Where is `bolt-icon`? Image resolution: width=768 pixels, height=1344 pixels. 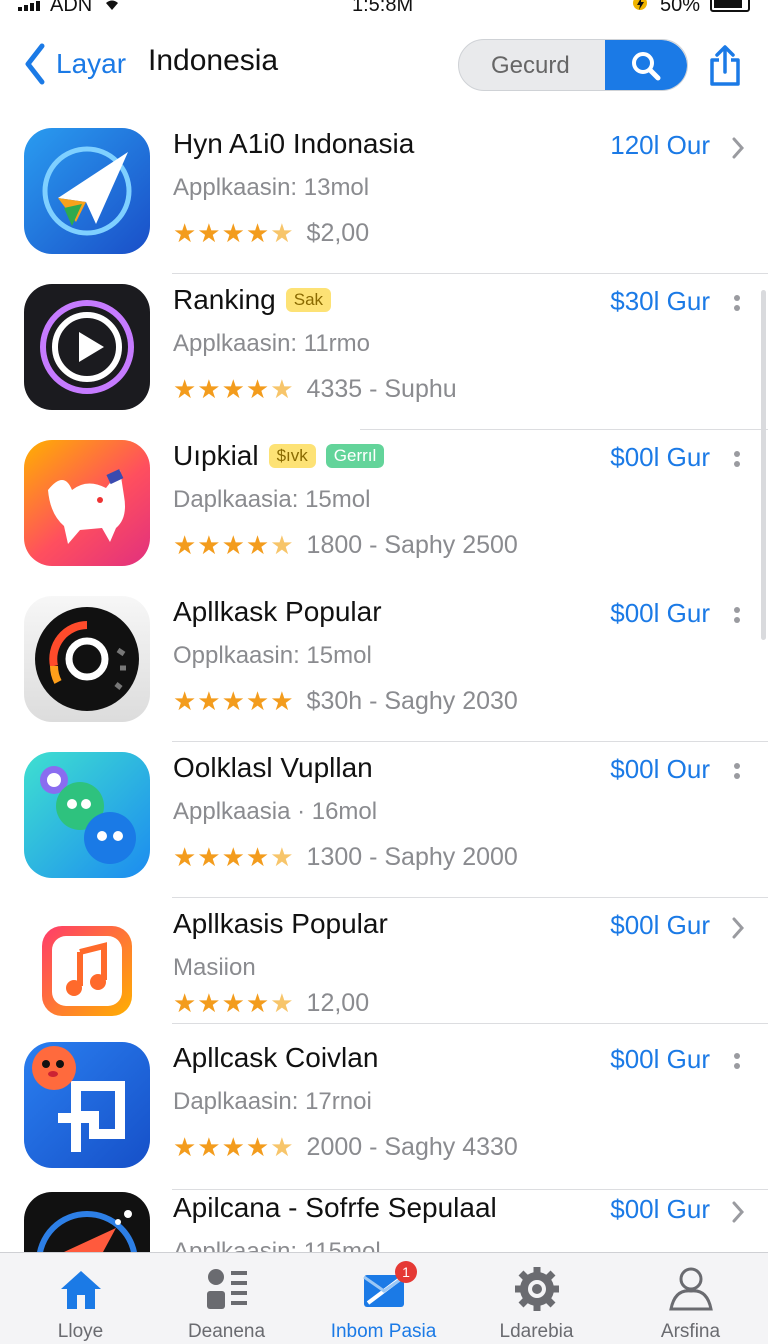
bolt-icon is located at coordinates (641, 8).